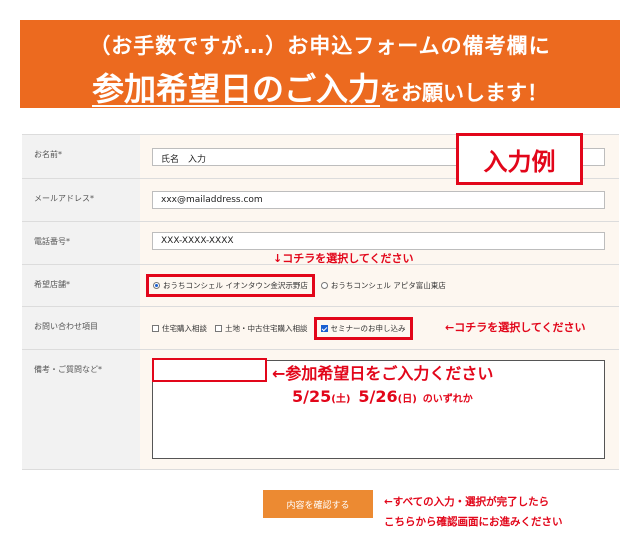  I want to click on banner-emphasis: 参加希望日のご入力, so click(235, 89).